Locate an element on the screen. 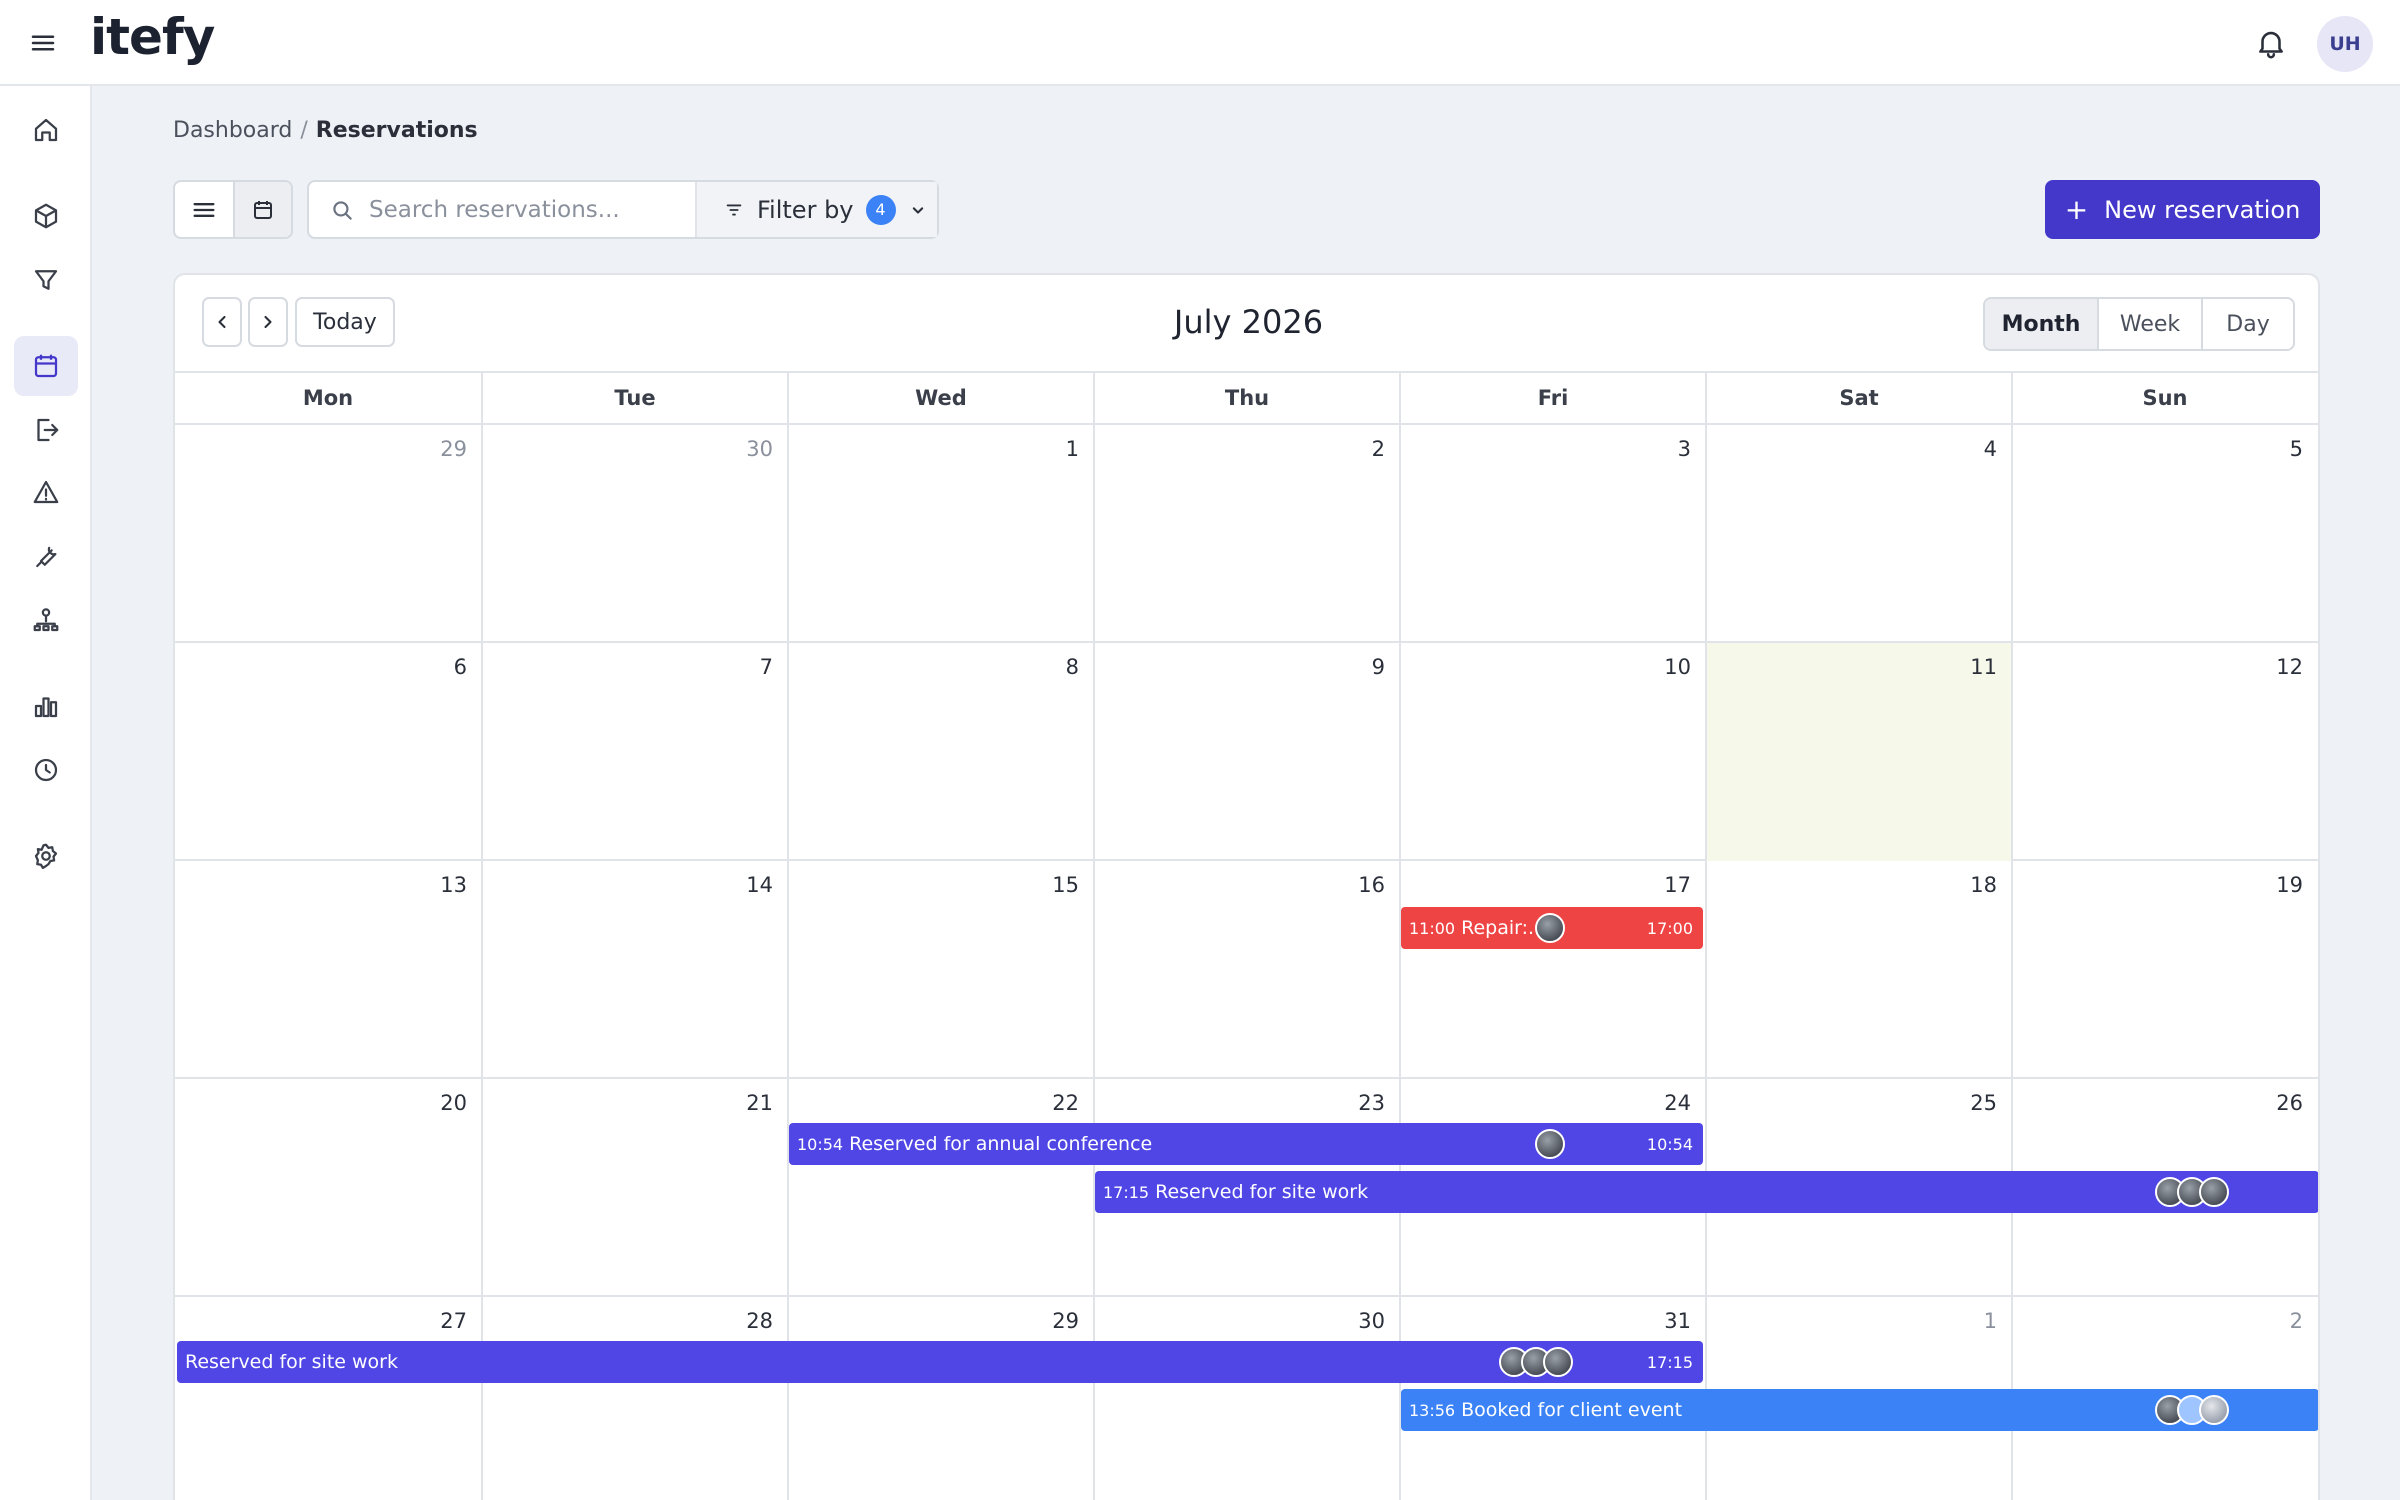 This screenshot has width=2400, height=1500. day-cell: 28 is located at coordinates (634, 1398).